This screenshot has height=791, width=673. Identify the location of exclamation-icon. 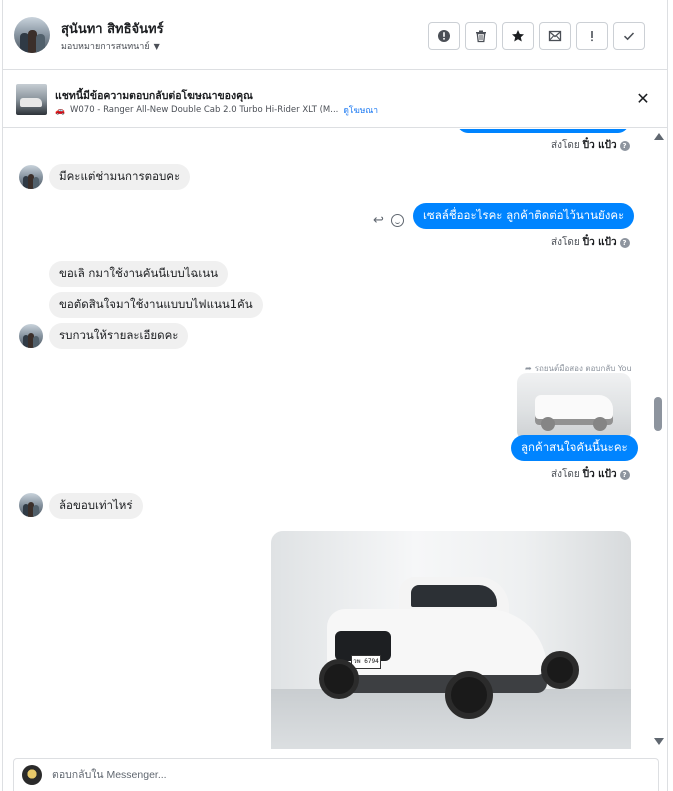
(592, 36).